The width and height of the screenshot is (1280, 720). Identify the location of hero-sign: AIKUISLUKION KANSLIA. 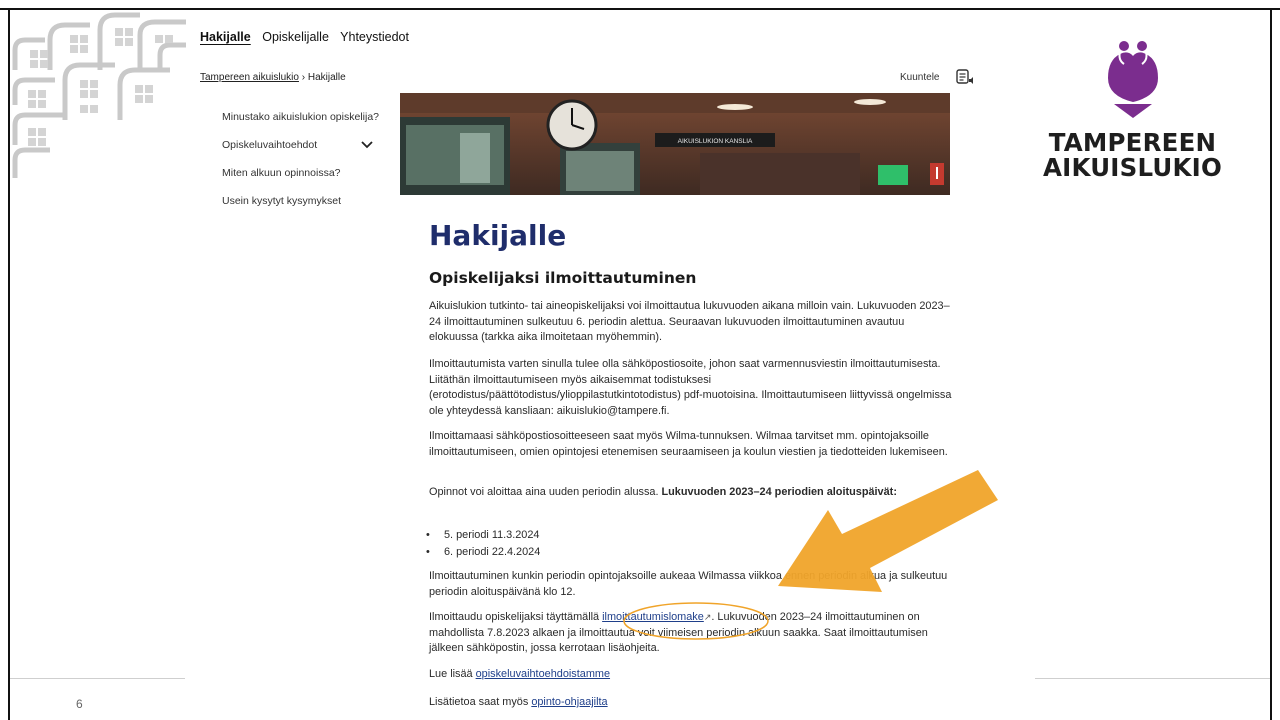
(715, 141).